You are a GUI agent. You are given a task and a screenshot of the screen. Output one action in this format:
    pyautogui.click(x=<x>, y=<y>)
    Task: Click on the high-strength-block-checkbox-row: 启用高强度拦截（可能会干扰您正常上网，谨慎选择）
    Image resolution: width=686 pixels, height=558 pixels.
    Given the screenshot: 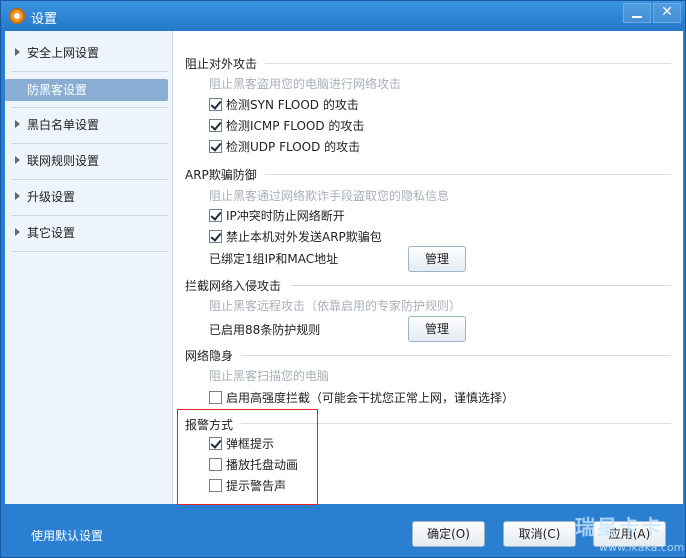 What is the action you would take?
    pyautogui.click(x=361, y=398)
    